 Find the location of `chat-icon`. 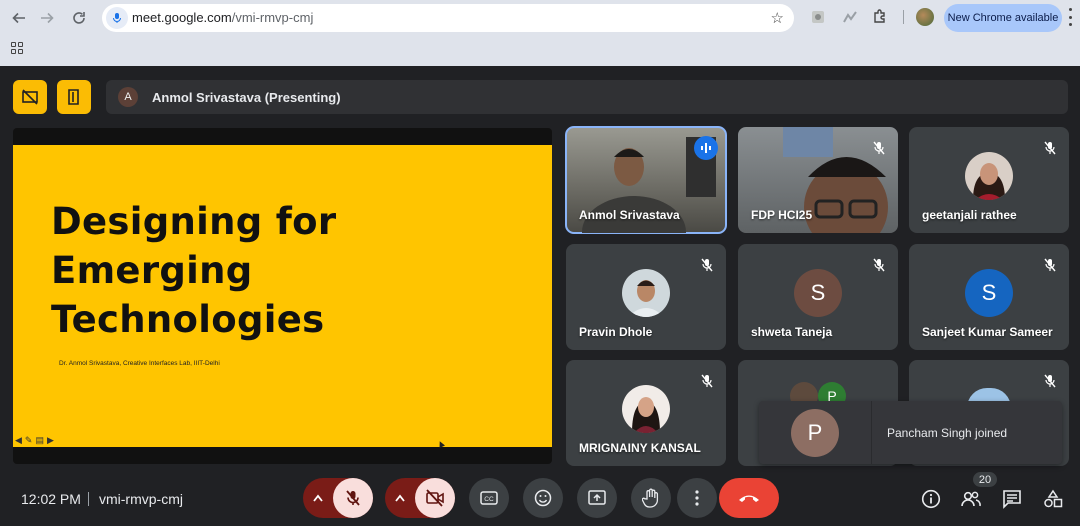

chat-icon is located at coordinates (1012, 499).